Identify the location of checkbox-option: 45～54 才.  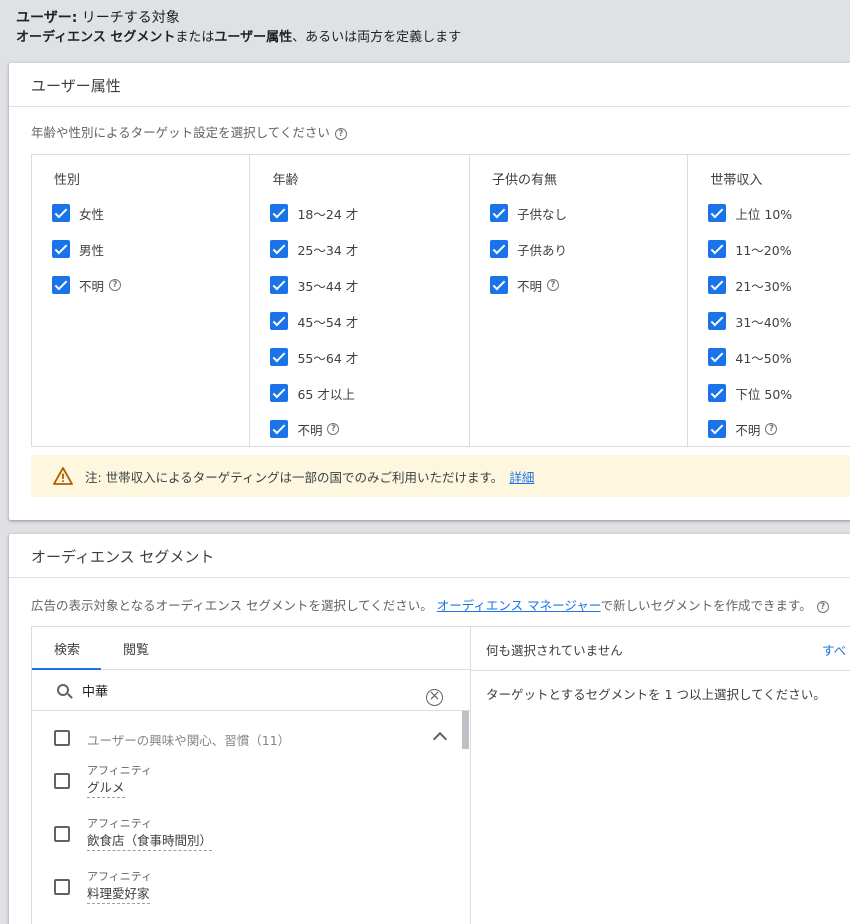
(314, 321).